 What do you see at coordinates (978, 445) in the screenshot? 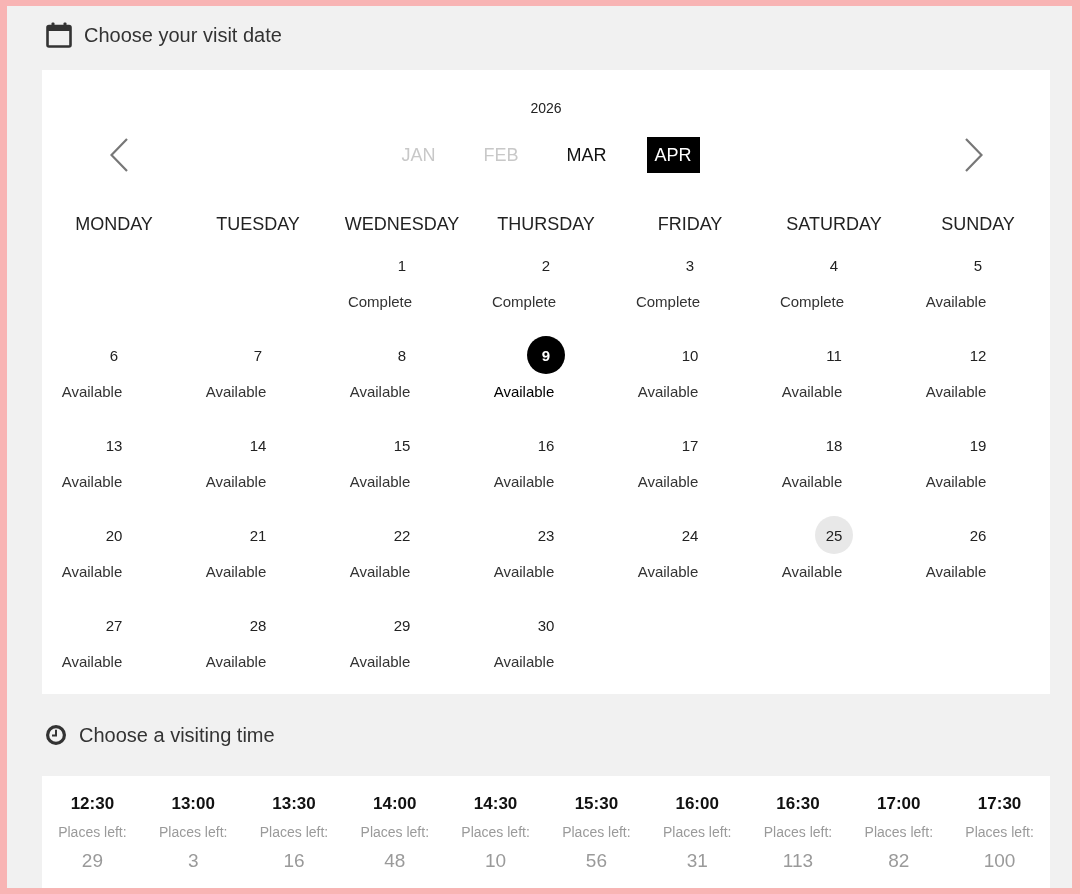
I see `day-number: 19` at bounding box center [978, 445].